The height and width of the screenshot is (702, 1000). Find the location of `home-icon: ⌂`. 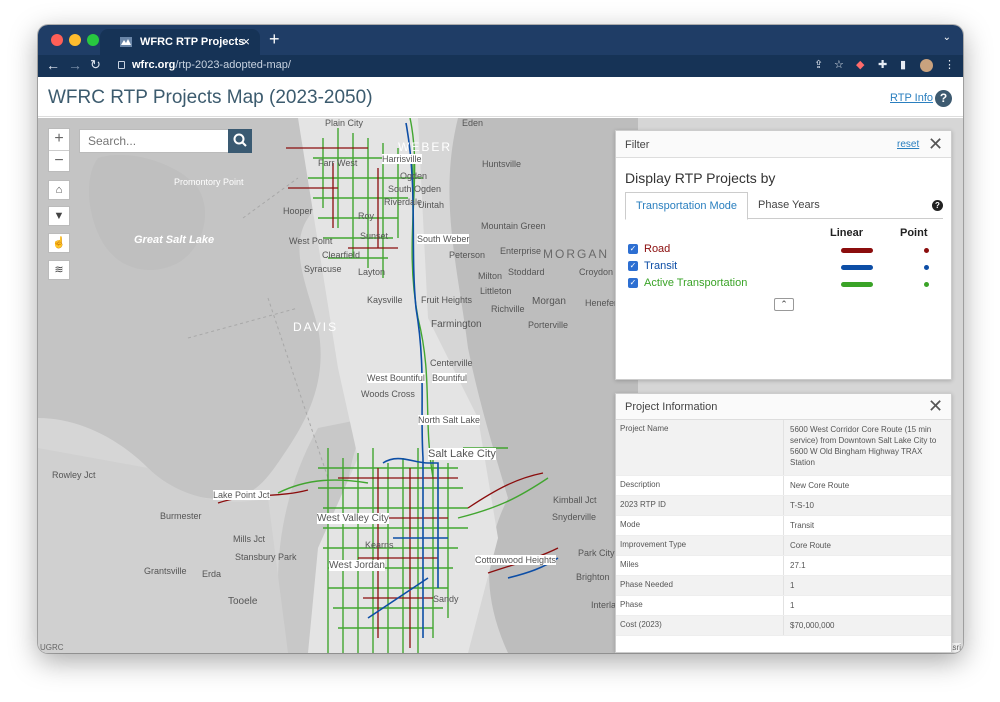

home-icon: ⌂ is located at coordinates (59, 190).